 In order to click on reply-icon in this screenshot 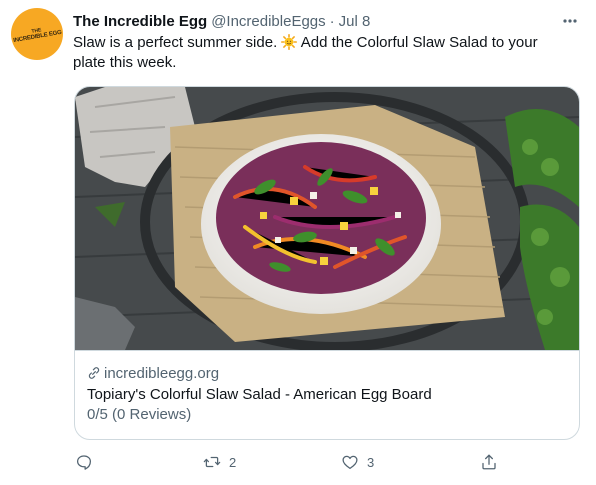, I will do `click(84, 462)`.